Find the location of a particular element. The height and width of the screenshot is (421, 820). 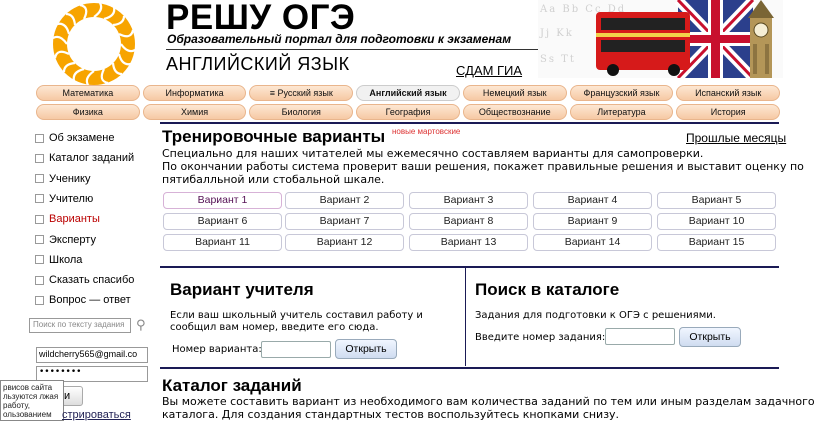

teacher-open-button: Открыть is located at coordinates (366, 349).